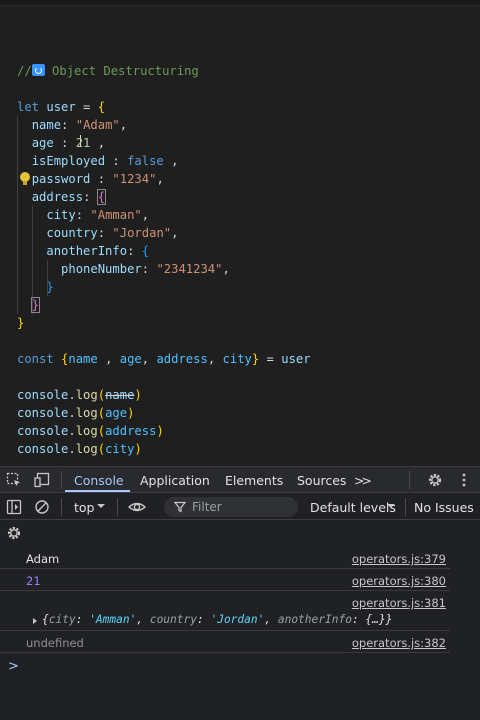 The image size is (480, 720). What do you see at coordinates (76, 413) in the screenshot?
I see `code-line-log-2: console.log(age)` at bounding box center [76, 413].